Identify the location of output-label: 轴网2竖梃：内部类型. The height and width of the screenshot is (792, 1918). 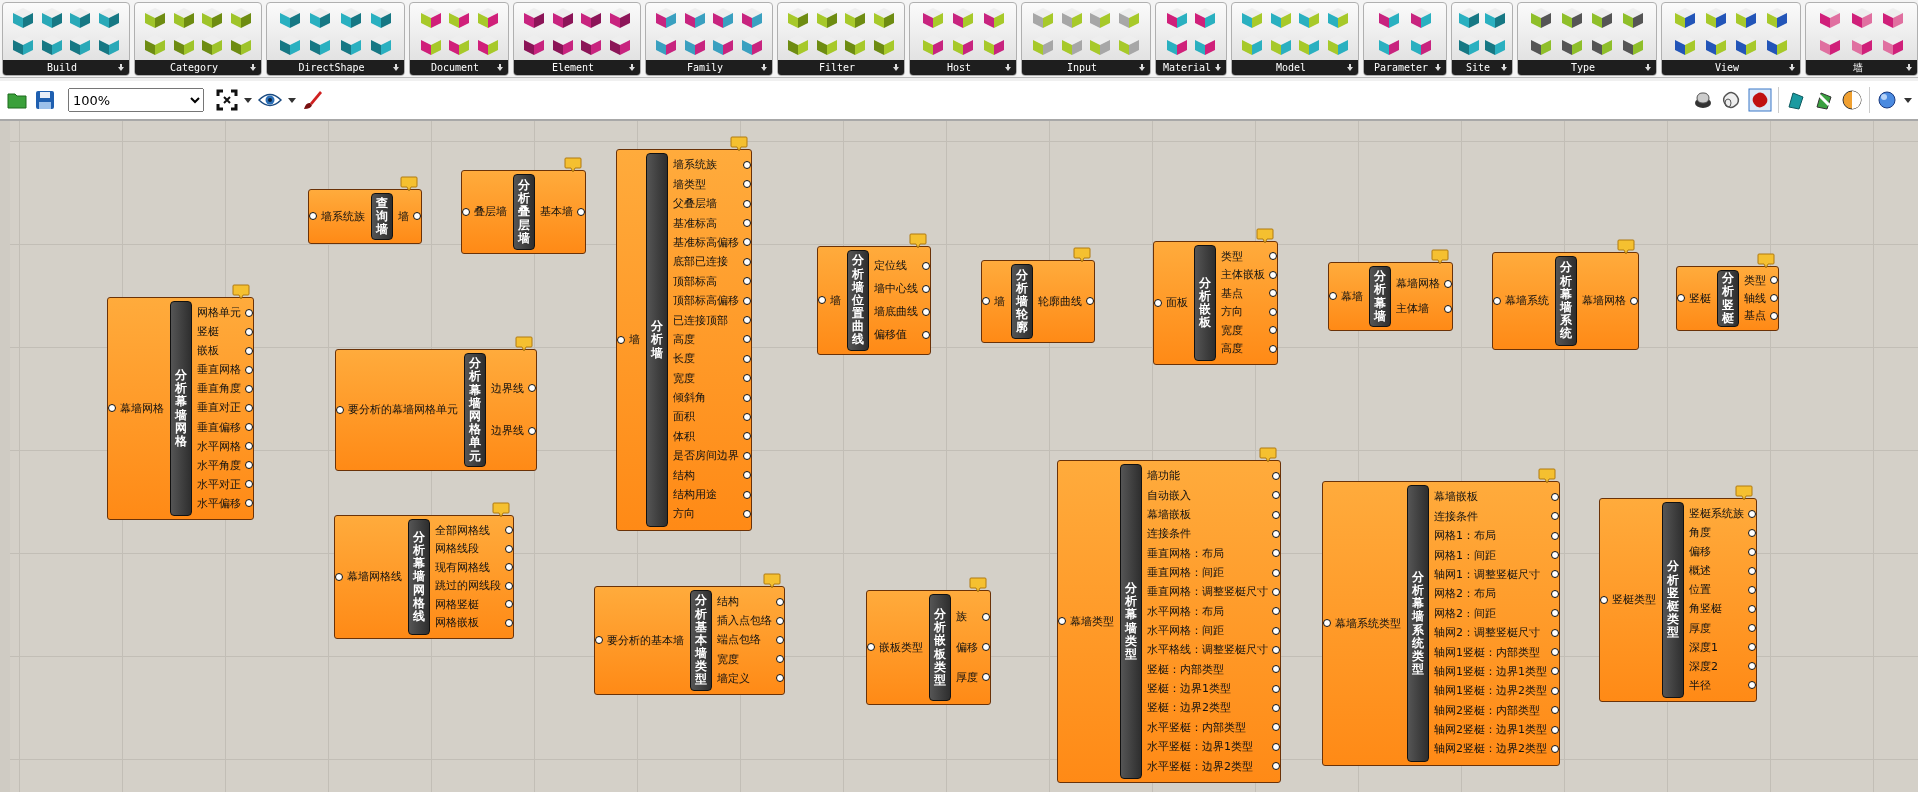
(1487, 710).